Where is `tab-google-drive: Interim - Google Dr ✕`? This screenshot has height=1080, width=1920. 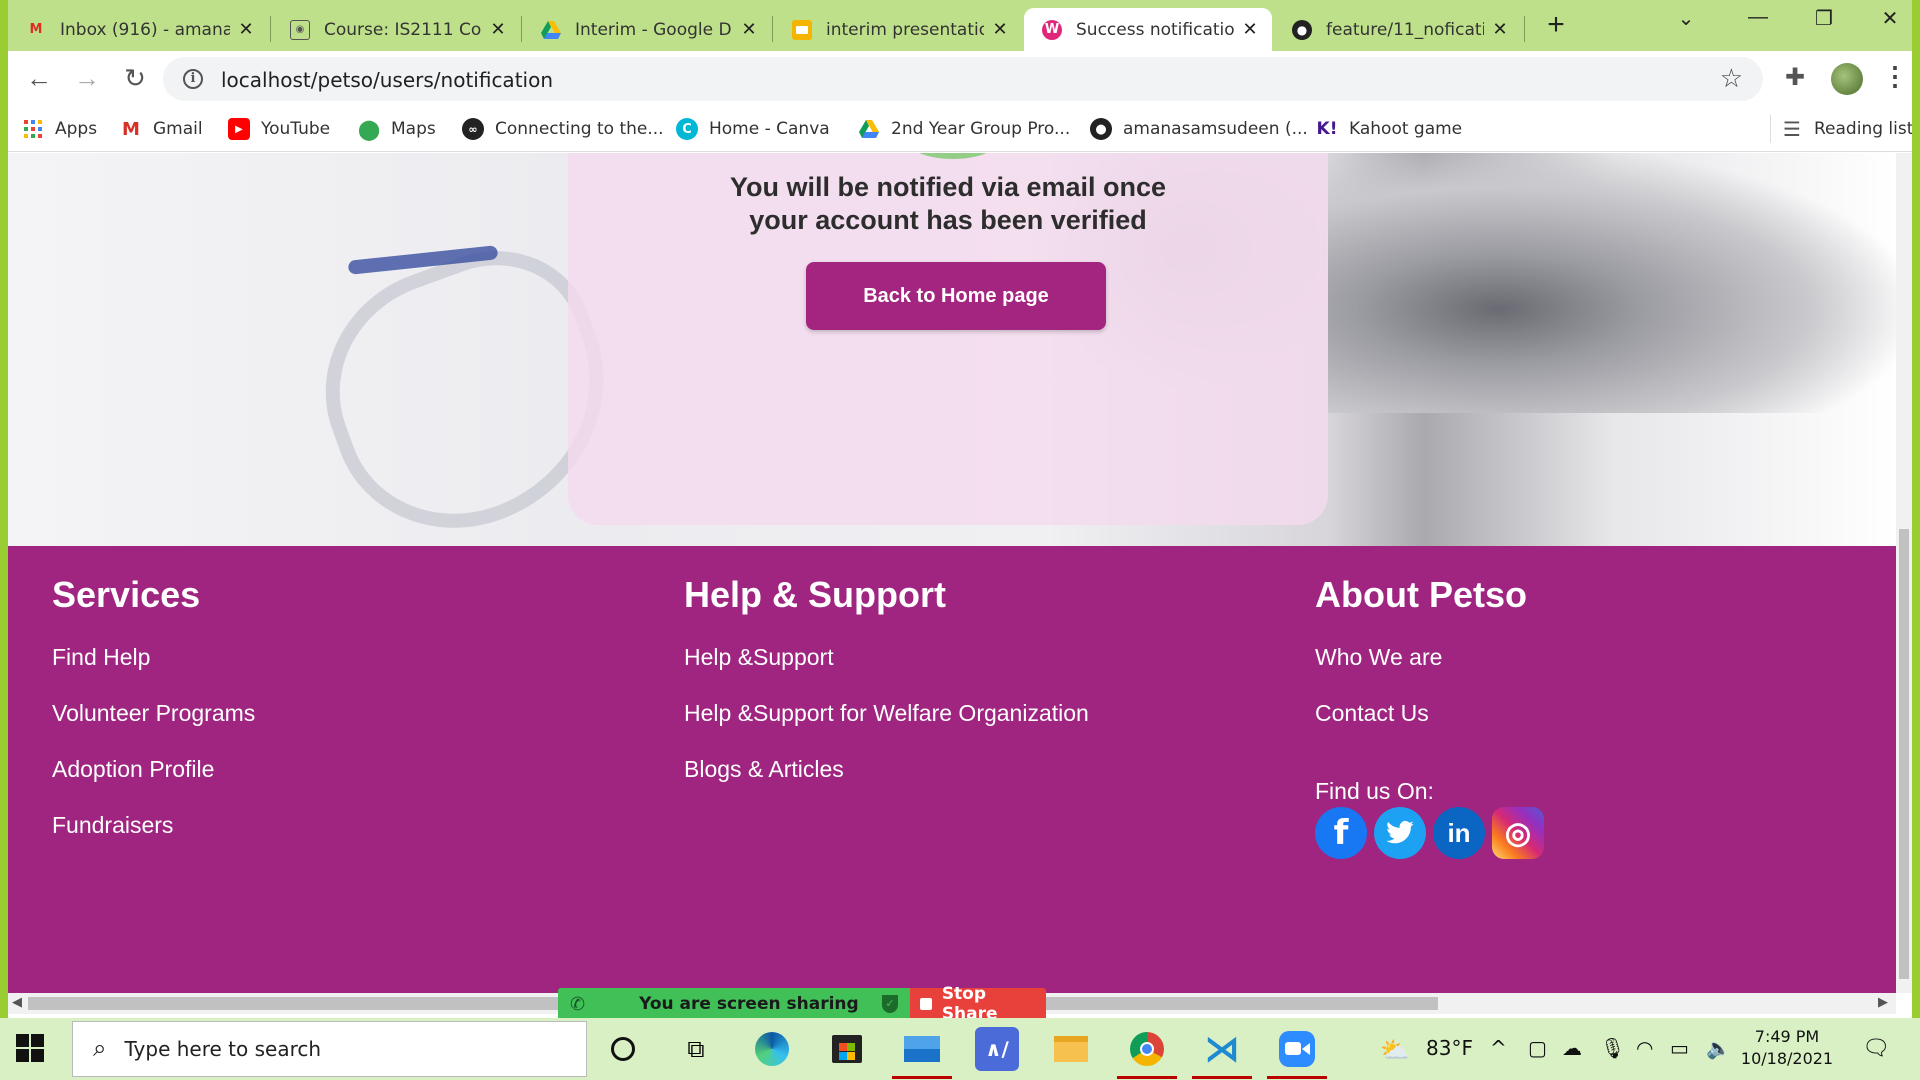
tab-google-drive: Interim - Google Dr ✕ is located at coordinates (647, 29).